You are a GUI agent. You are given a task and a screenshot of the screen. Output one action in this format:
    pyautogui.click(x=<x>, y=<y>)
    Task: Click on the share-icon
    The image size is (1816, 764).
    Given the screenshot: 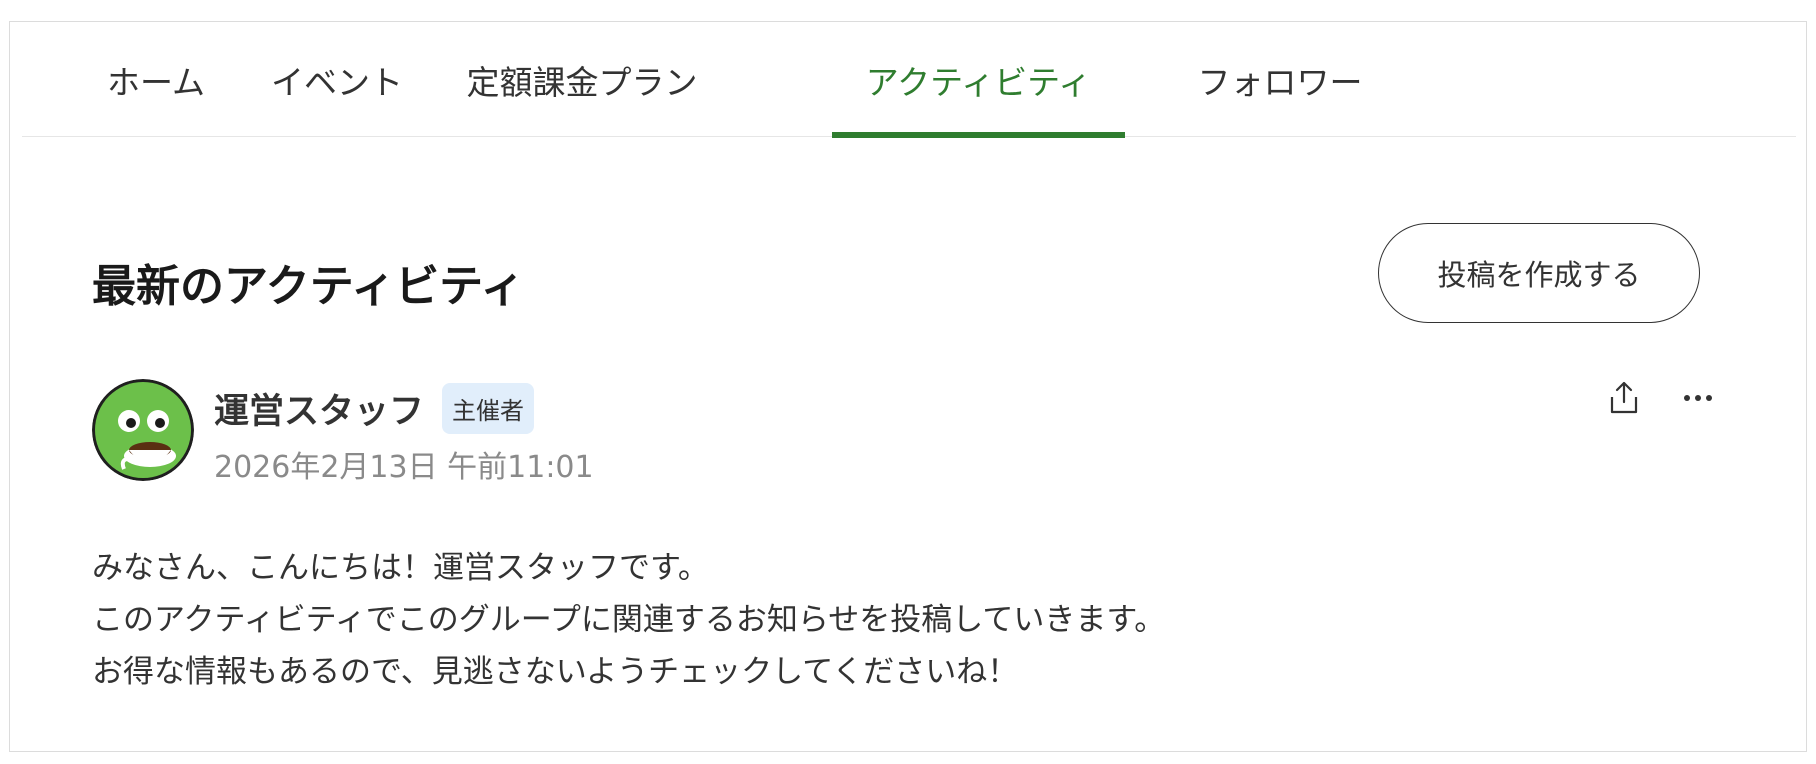 What is the action you would take?
    pyautogui.click(x=1624, y=398)
    